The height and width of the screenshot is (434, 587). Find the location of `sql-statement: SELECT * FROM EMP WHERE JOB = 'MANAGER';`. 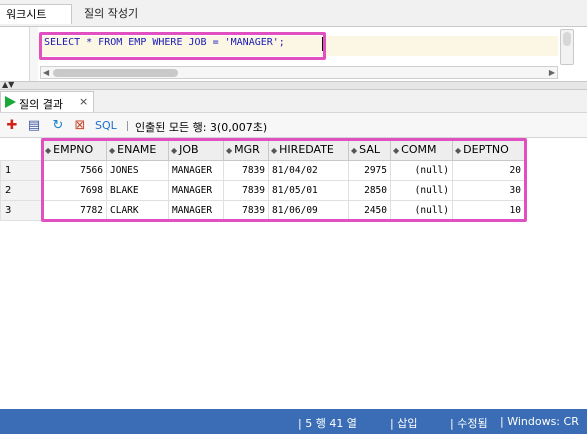

sql-statement: SELECT * FROM EMP WHERE JOB = 'MANAGER'; is located at coordinates (164, 42).